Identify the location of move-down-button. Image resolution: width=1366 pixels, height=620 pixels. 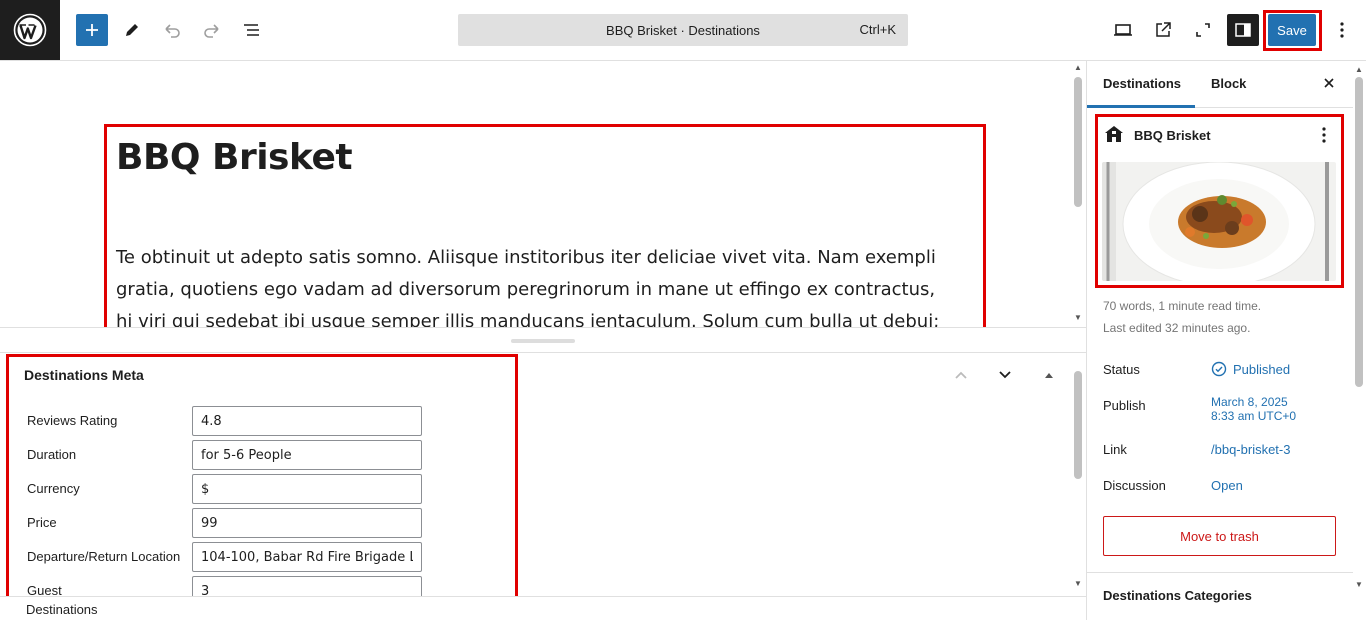
(1005, 375).